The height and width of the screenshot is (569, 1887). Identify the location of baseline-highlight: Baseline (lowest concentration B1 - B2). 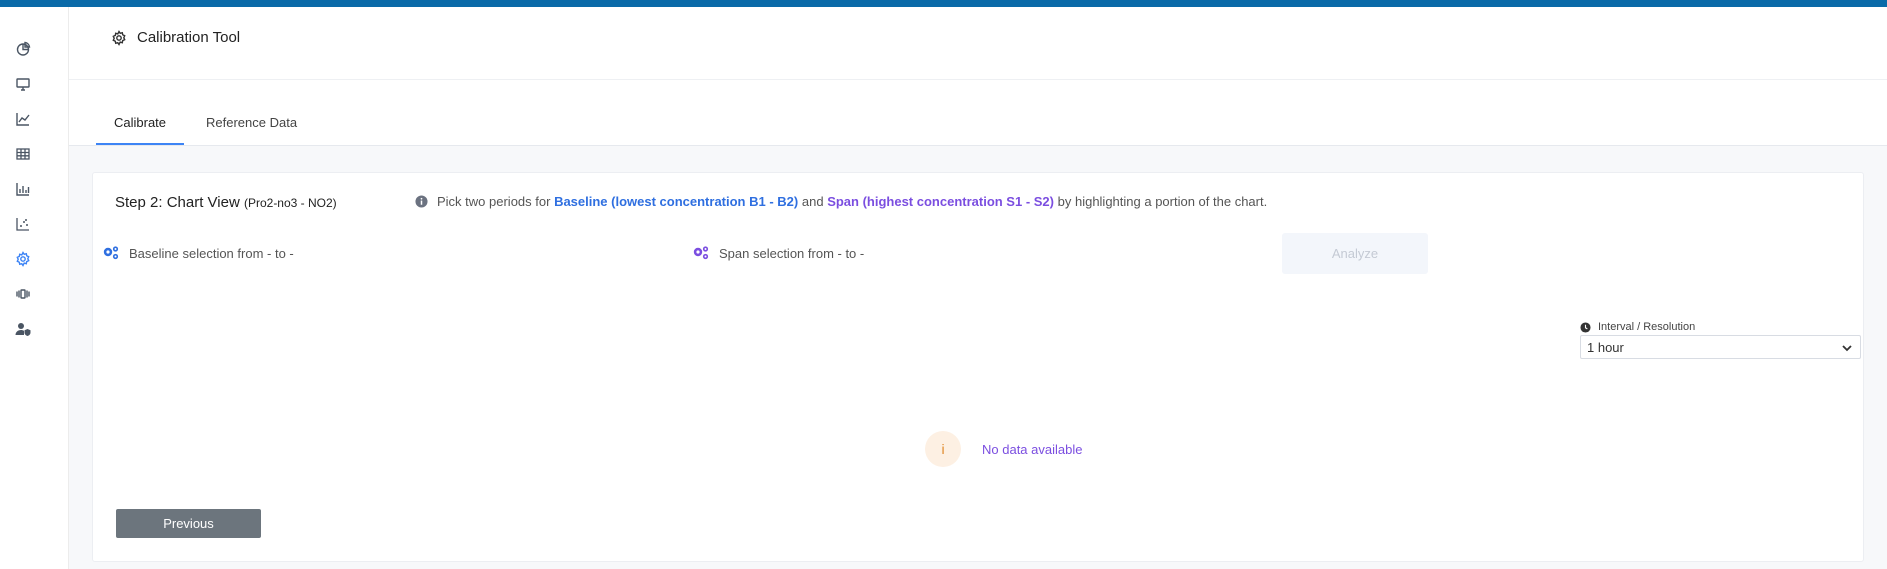
(676, 201).